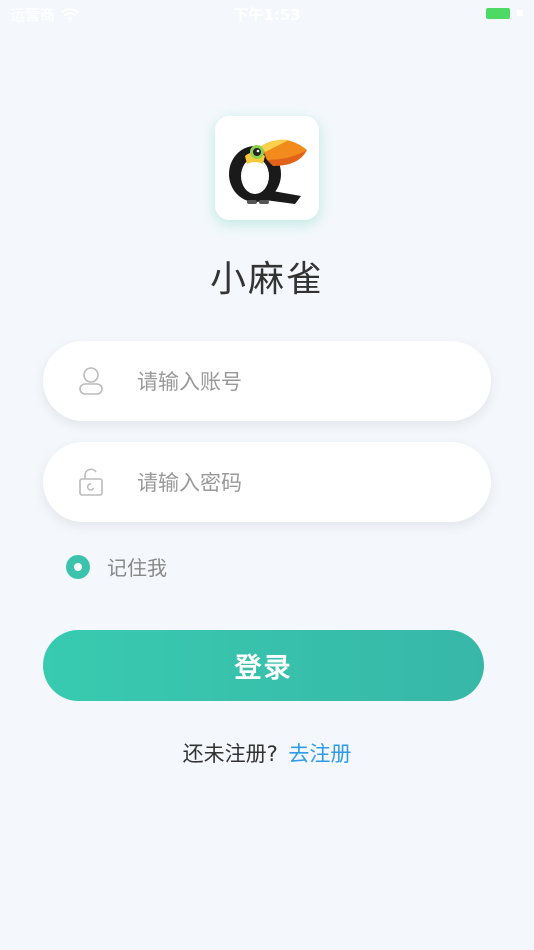 This screenshot has height=950, width=534. I want to click on register-prompt: 还未注册?, so click(230, 754).